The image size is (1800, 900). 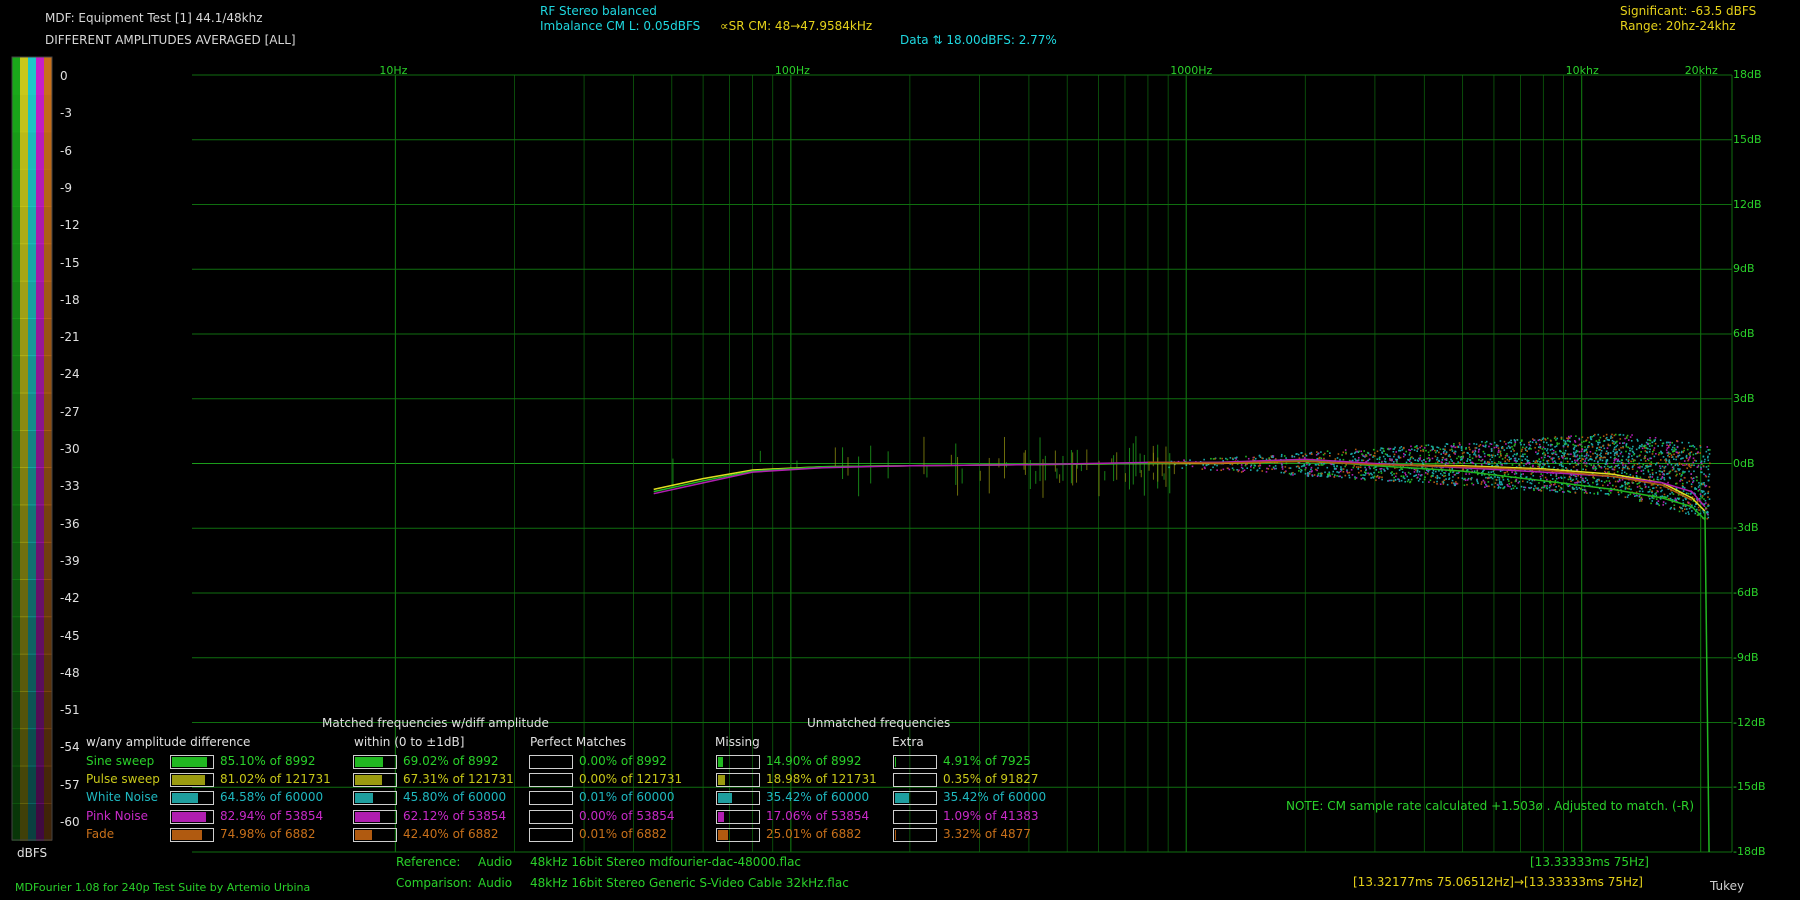 What do you see at coordinates (1071, 466) in the screenshot?
I see `noise-streak` at bounding box center [1071, 466].